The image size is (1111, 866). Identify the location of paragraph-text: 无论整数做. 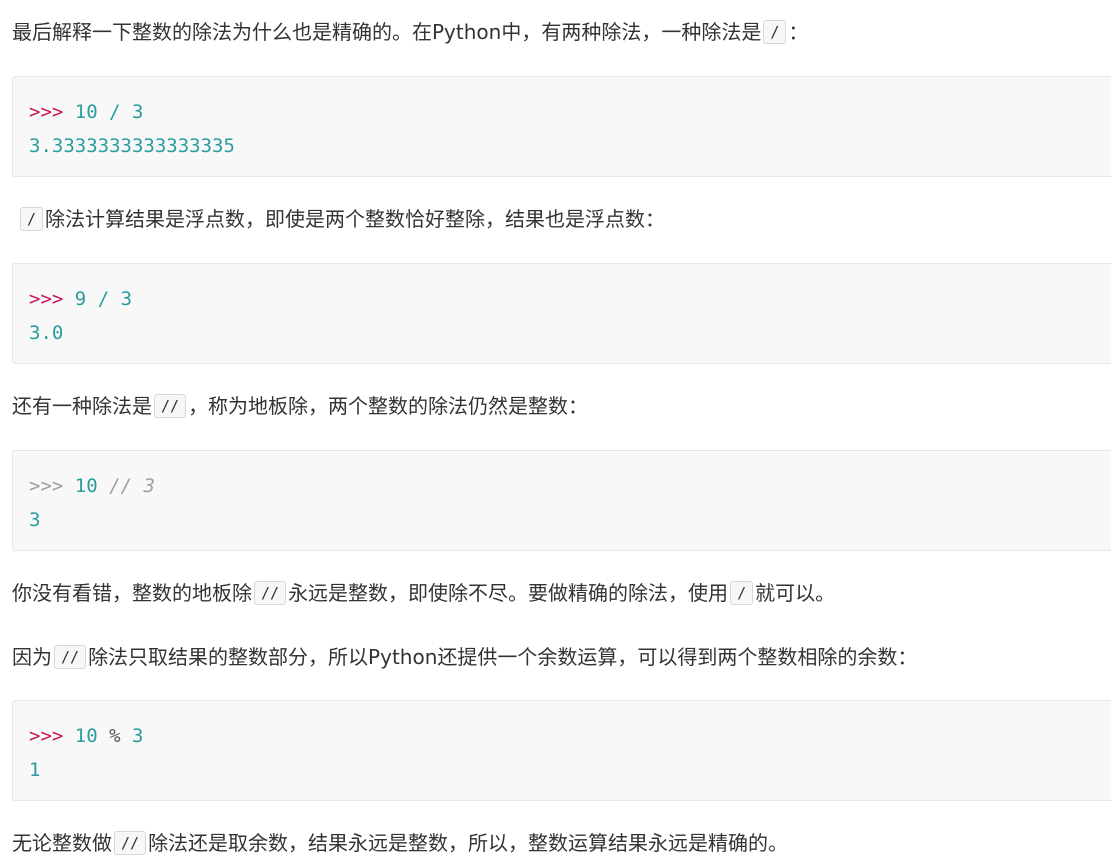
(62, 843).